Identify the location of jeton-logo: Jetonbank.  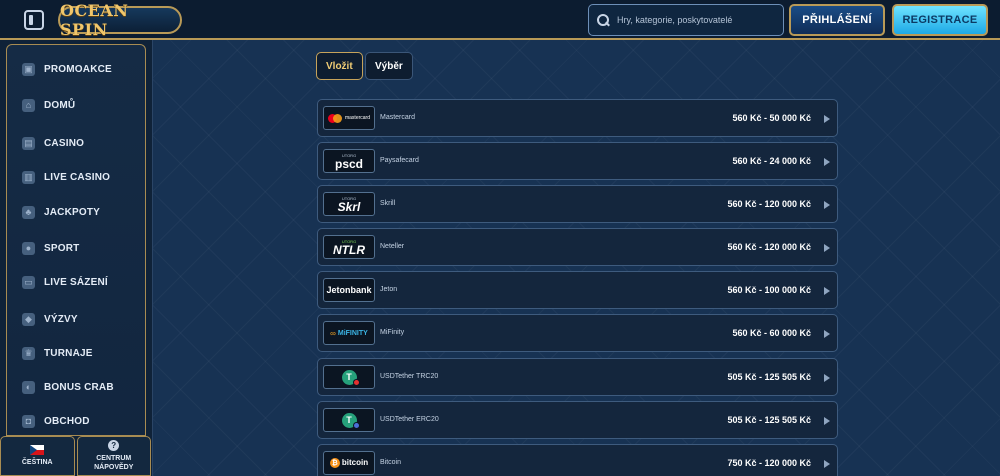
(349, 290).